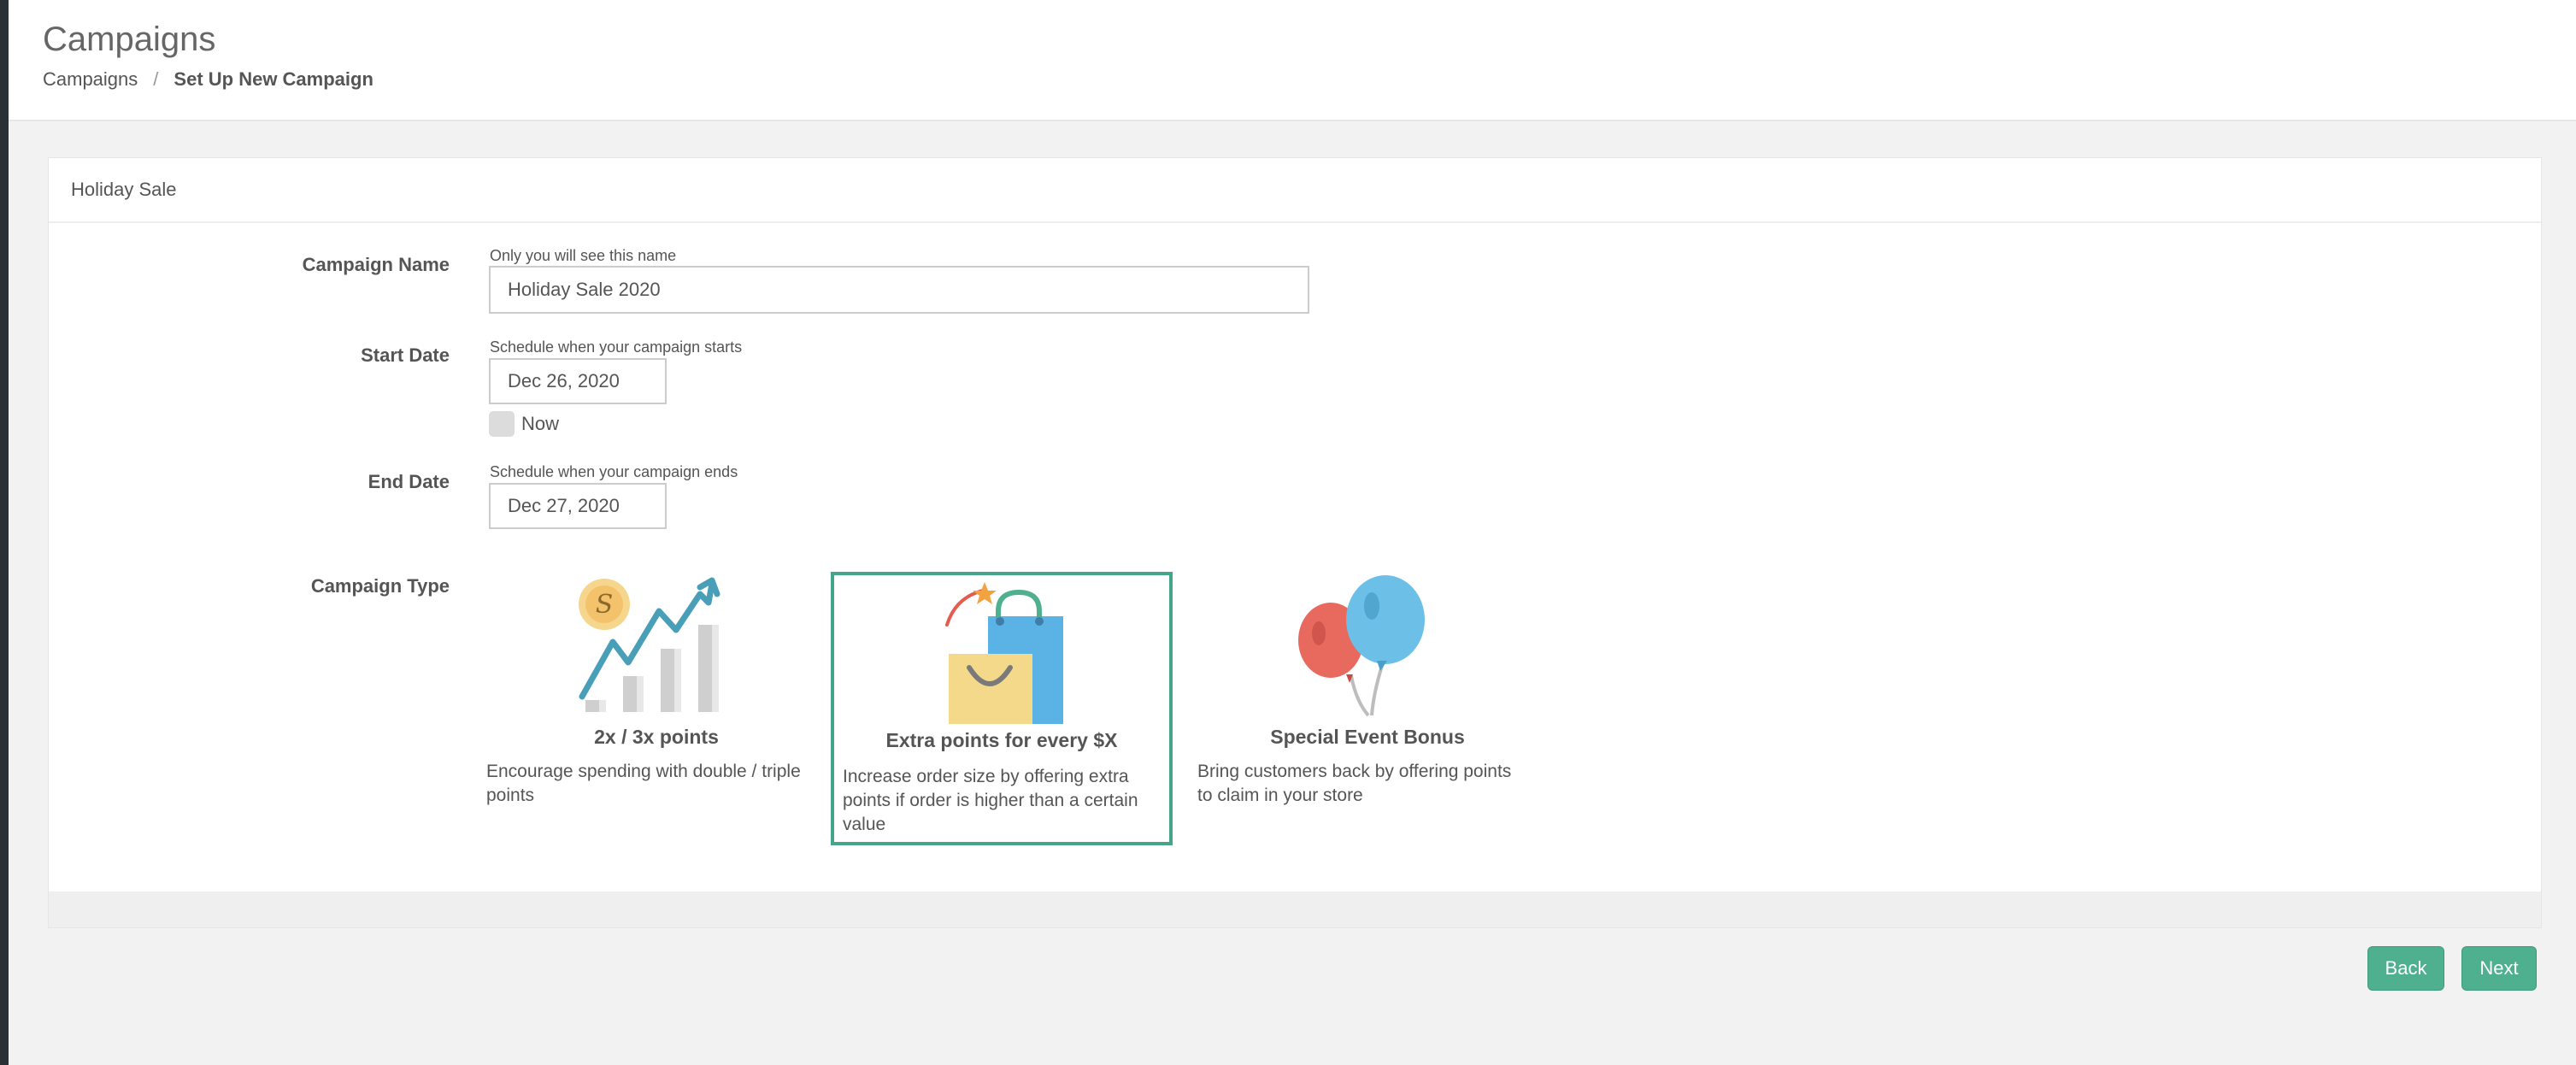 This screenshot has width=2576, height=1065. What do you see at coordinates (376, 264) in the screenshot?
I see `campaign-name-label: Campaign Name` at bounding box center [376, 264].